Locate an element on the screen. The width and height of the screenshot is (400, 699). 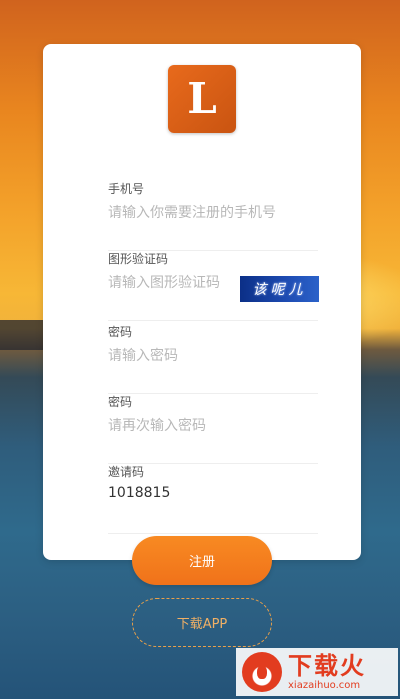
phone-field: 手机号 请输入你需要注册的手机号 is located at coordinates (213, 215).